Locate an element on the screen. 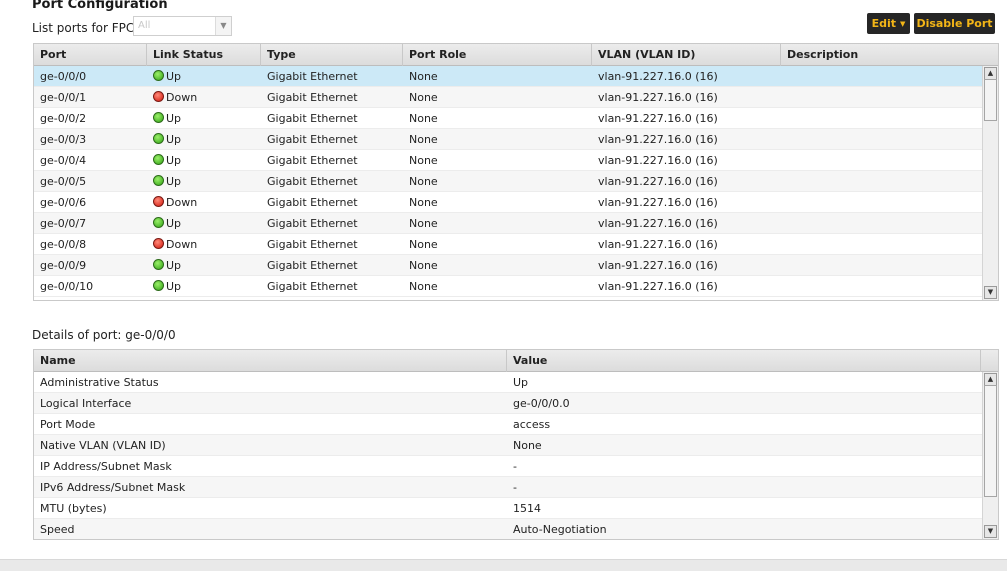  detail-row: MTU (bytes) 1514 is located at coordinates (508, 508).